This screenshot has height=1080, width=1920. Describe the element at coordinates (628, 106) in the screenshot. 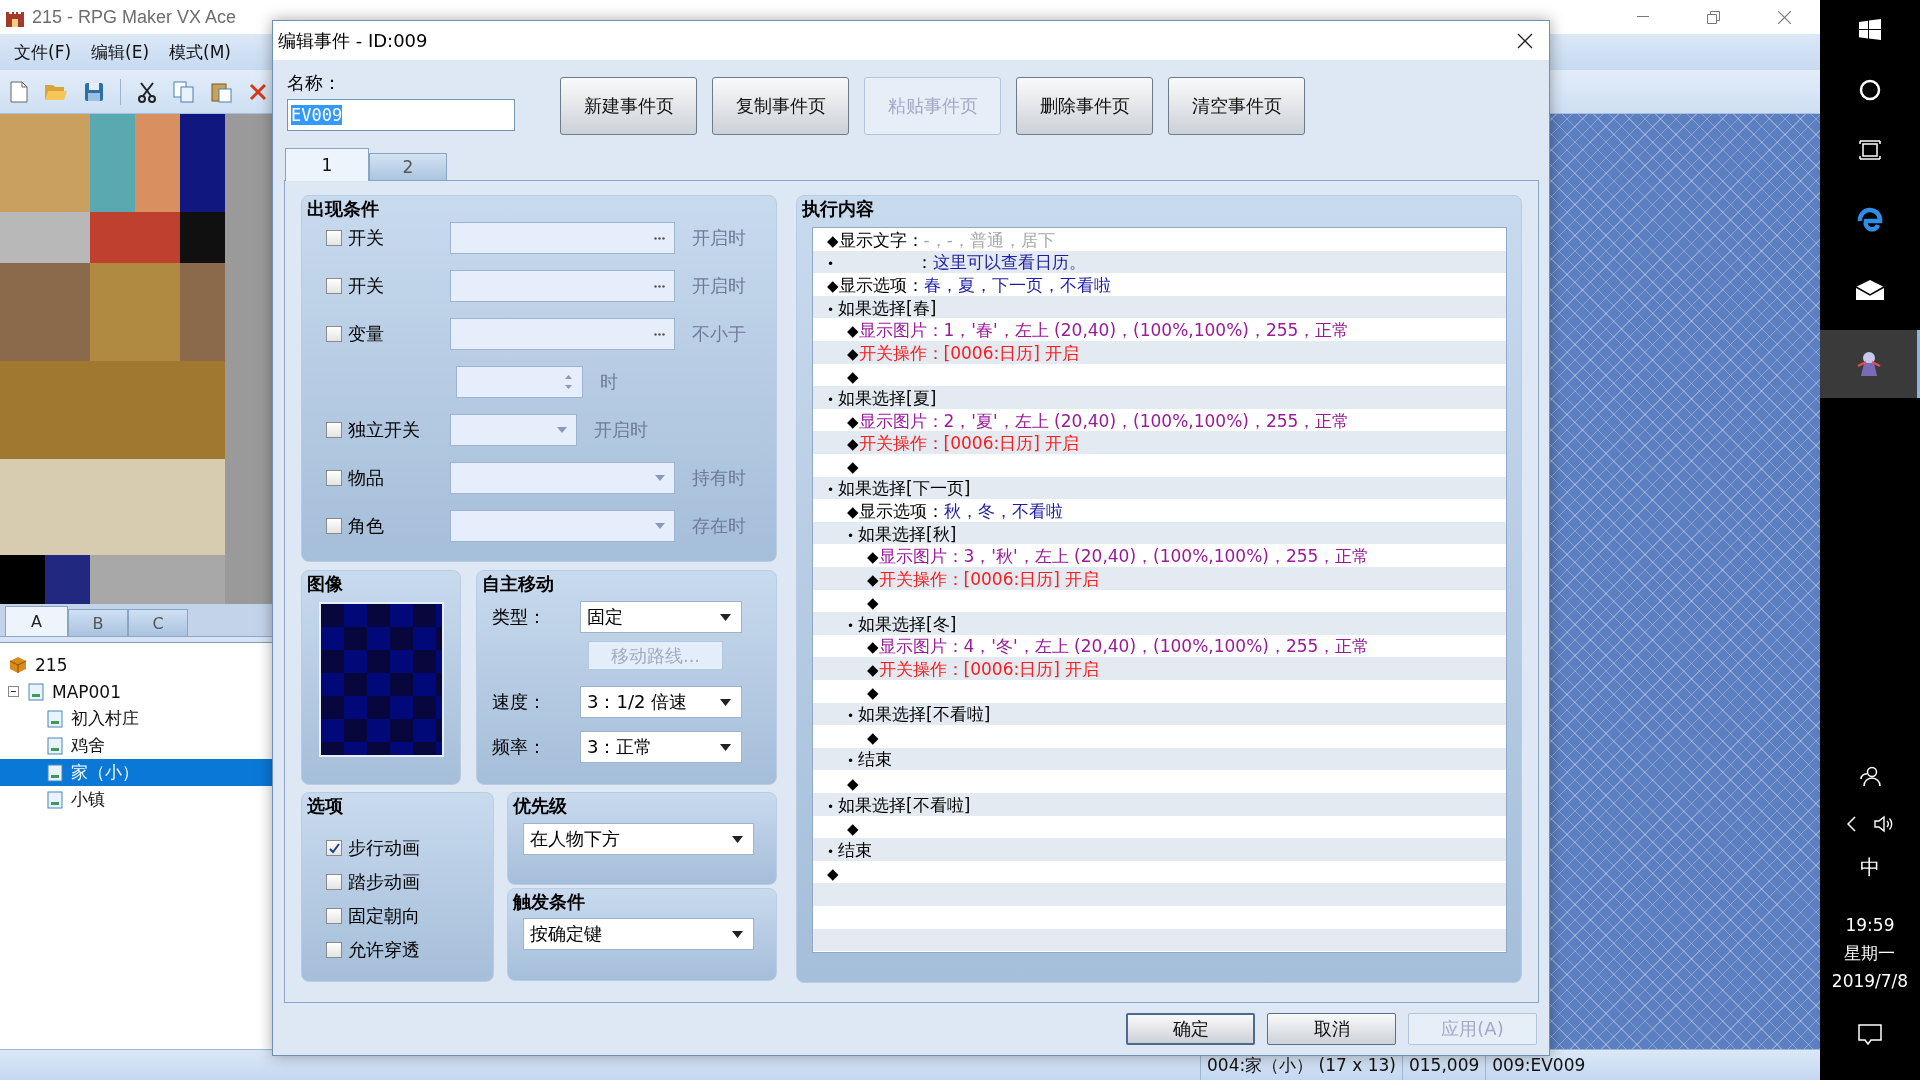

I see `page-button: 新建事件页` at that location.